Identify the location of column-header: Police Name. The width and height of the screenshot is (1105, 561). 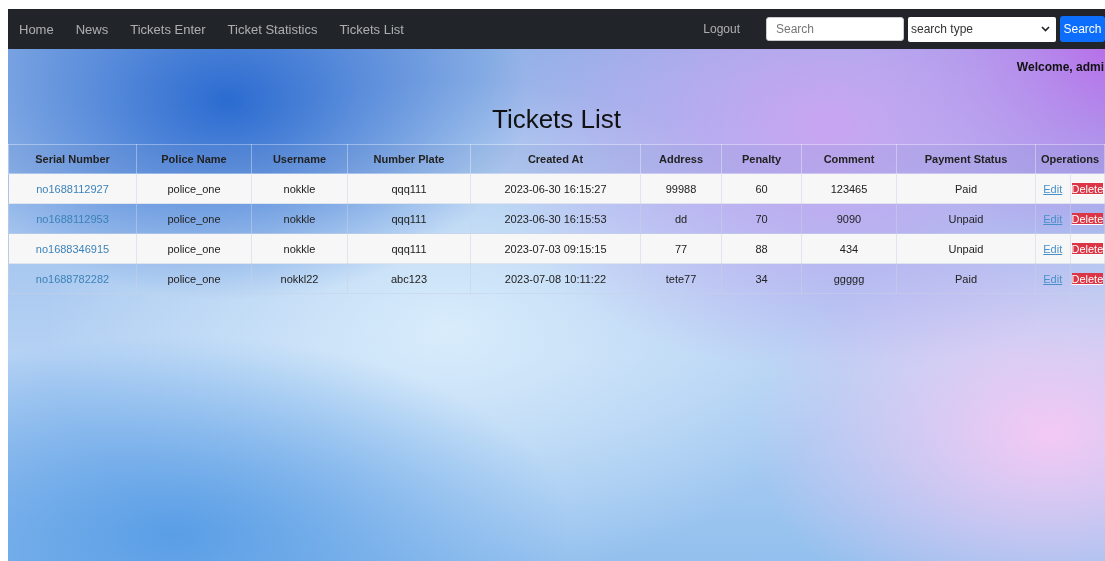
(194, 159).